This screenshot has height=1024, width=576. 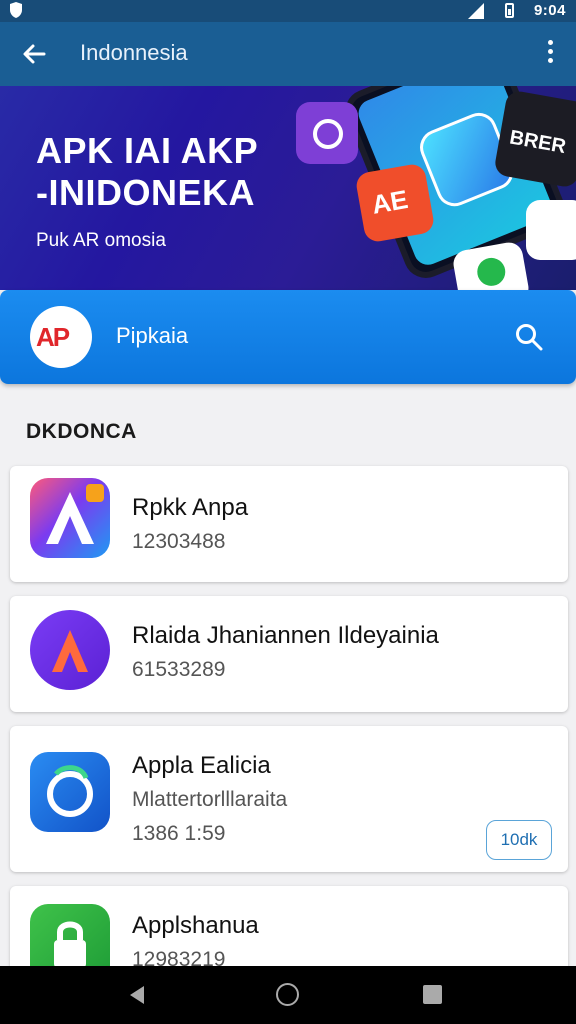 What do you see at coordinates (288, 337) in the screenshot?
I see `search-bar: AP Pipkaia` at bounding box center [288, 337].